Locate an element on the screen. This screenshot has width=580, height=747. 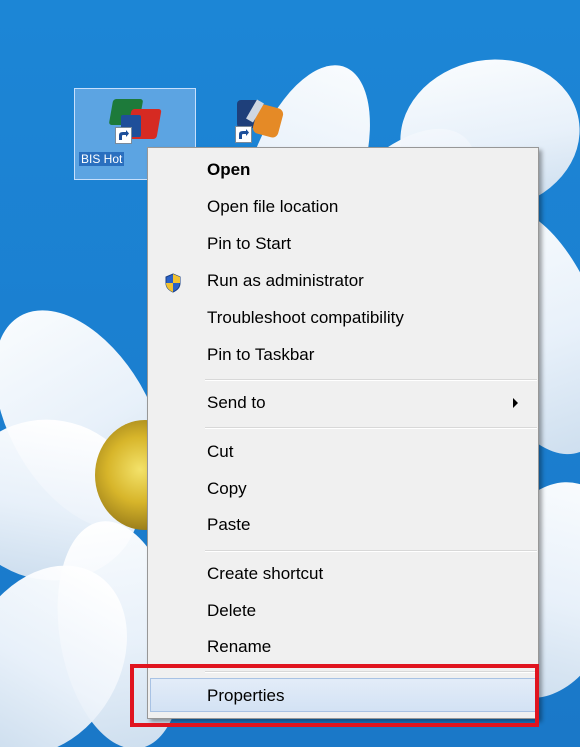
submenu-arrow-icon is located at coordinates (515, 403).